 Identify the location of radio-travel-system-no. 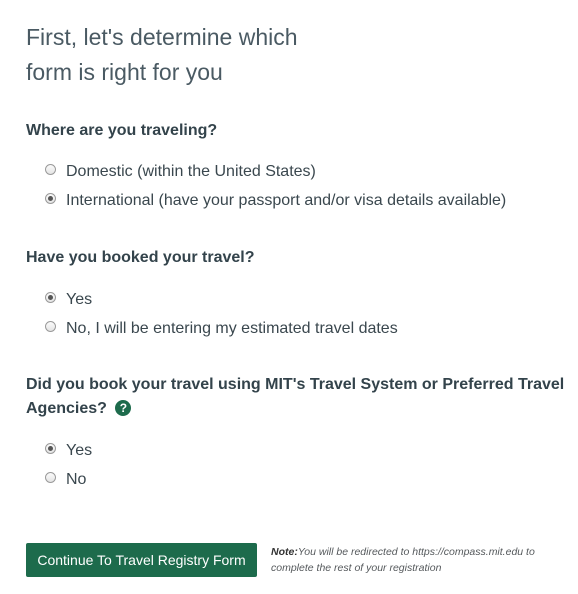
(50, 477).